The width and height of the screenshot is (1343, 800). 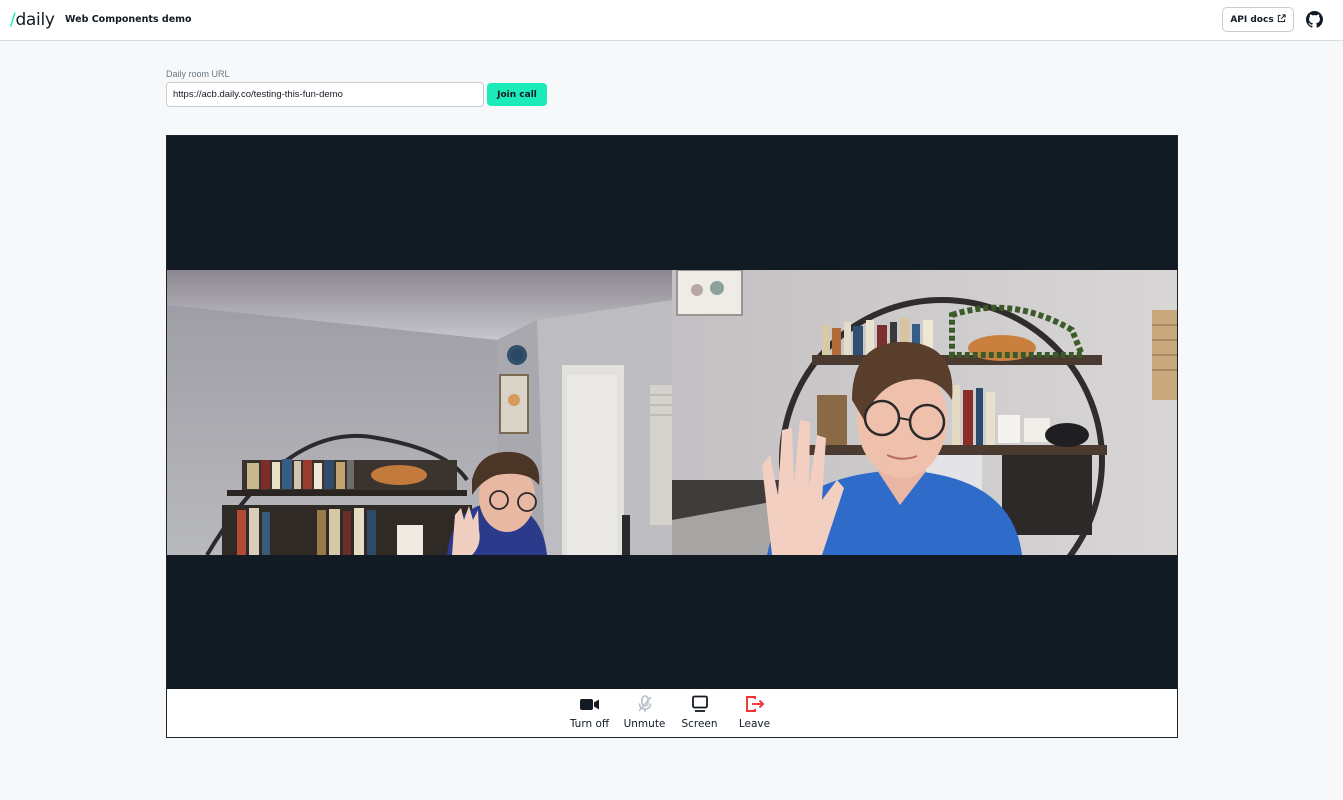 I want to click on screen-label: Screen, so click(x=699, y=724).